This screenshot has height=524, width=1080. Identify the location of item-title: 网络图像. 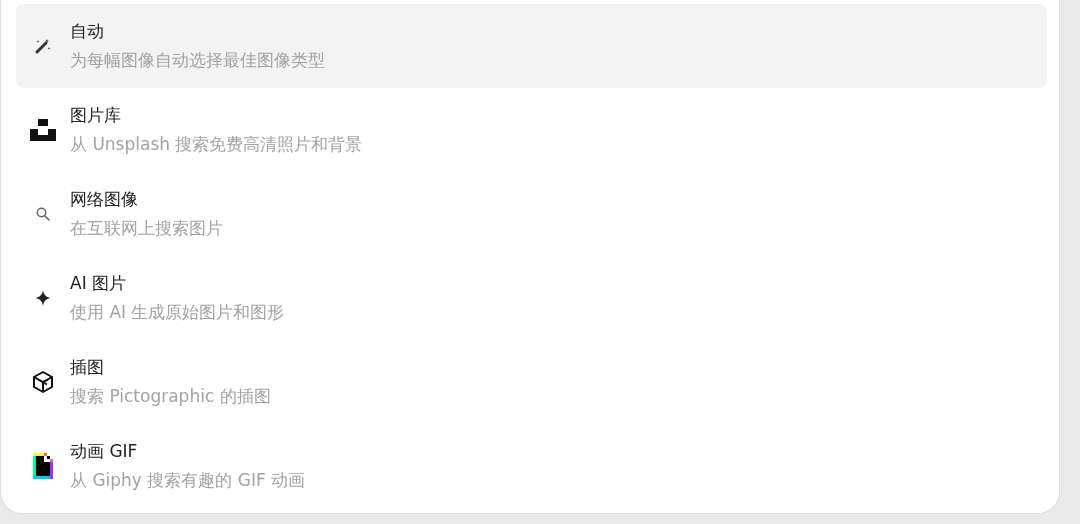
(104, 199).